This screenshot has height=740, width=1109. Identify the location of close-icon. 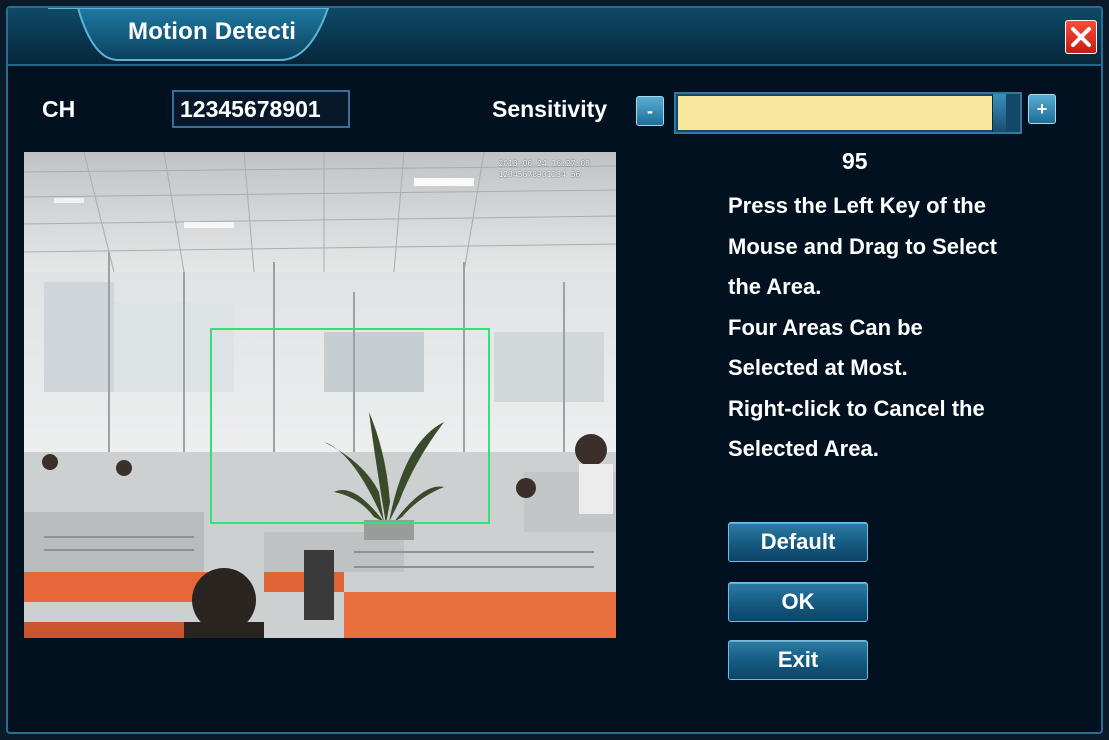
(1081, 37).